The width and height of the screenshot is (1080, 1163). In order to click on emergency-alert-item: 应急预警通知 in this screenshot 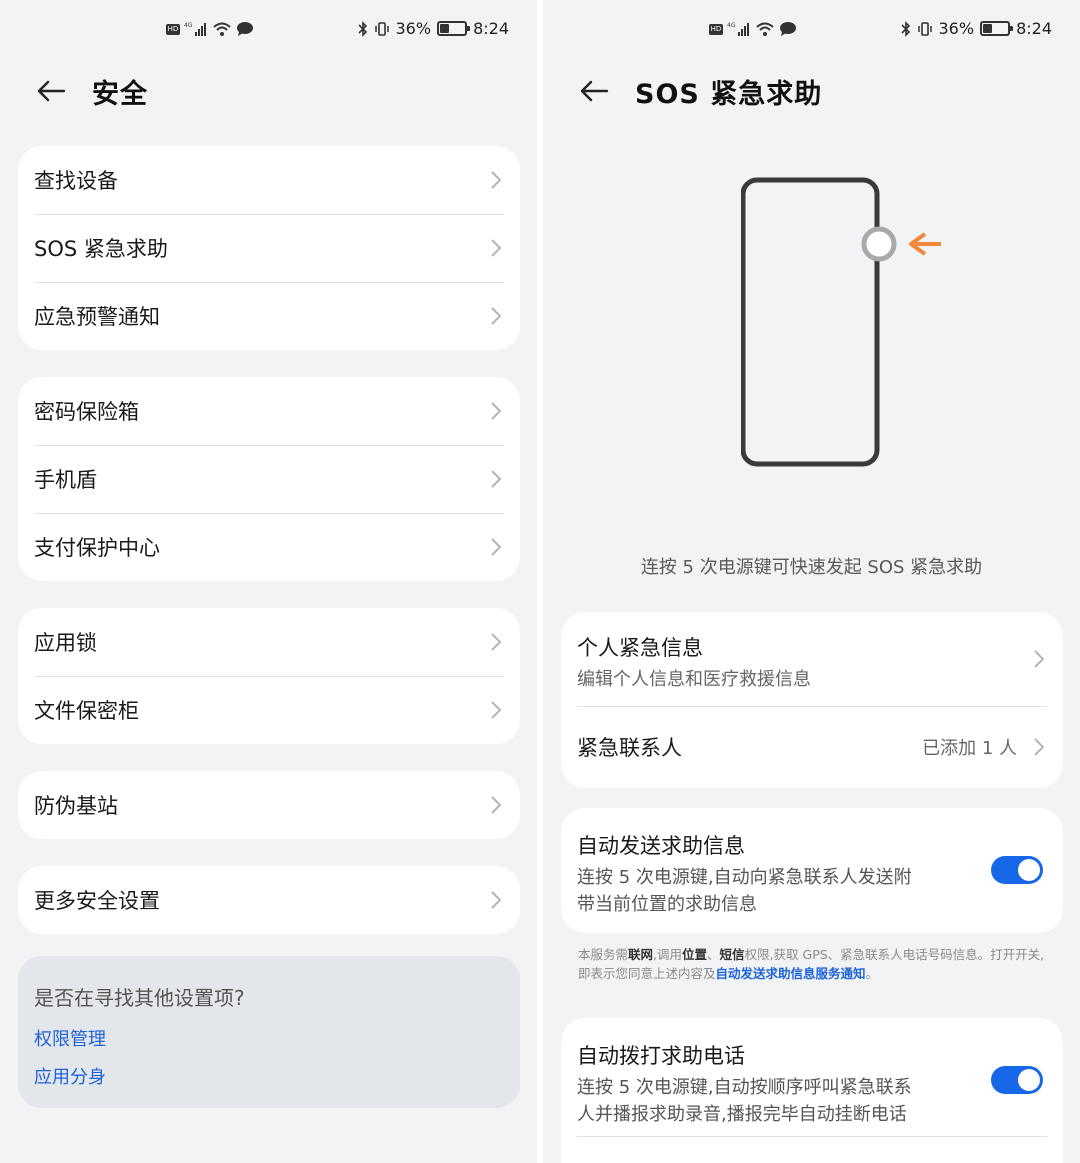, I will do `click(269, 316)`.